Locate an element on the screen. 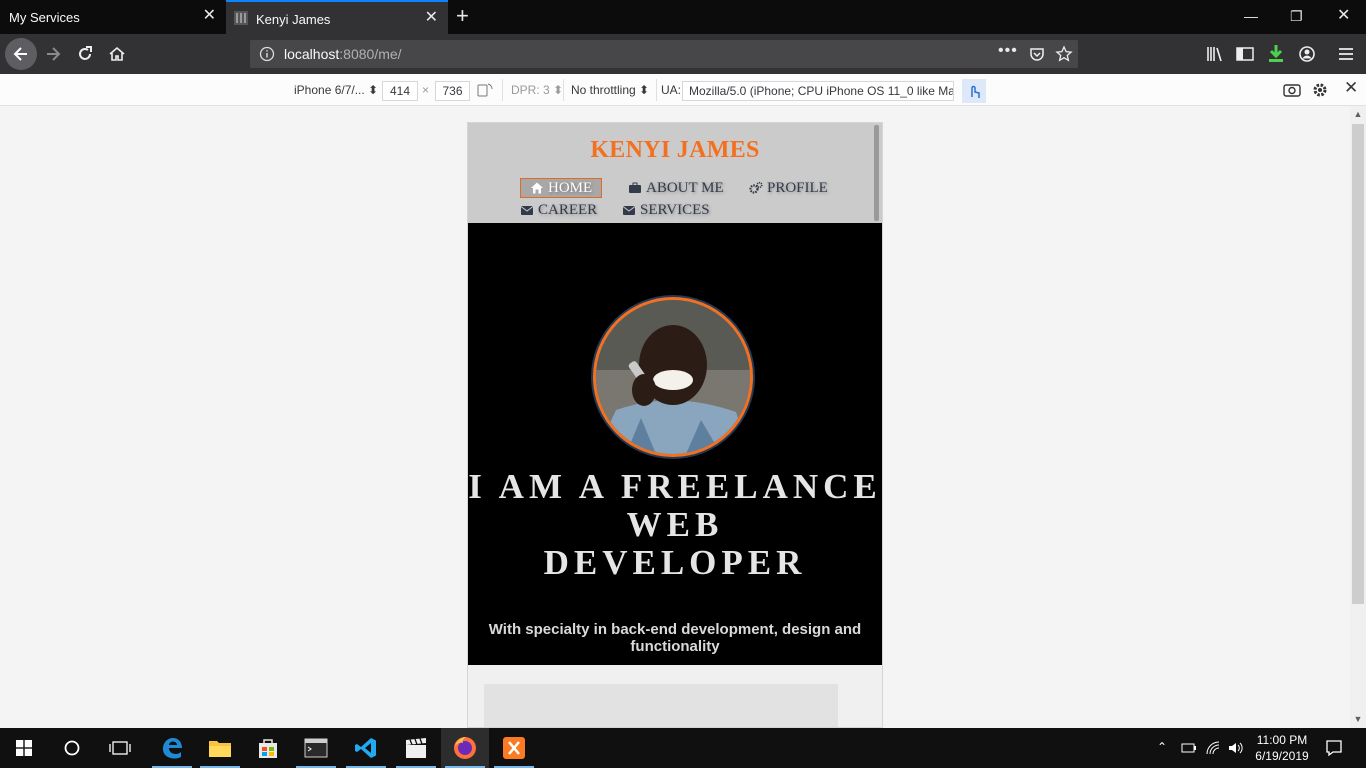 Image resolution: width=1366 pixels, height=768 pixels. settings-gear-icon is located at coordinates (1320, 90).